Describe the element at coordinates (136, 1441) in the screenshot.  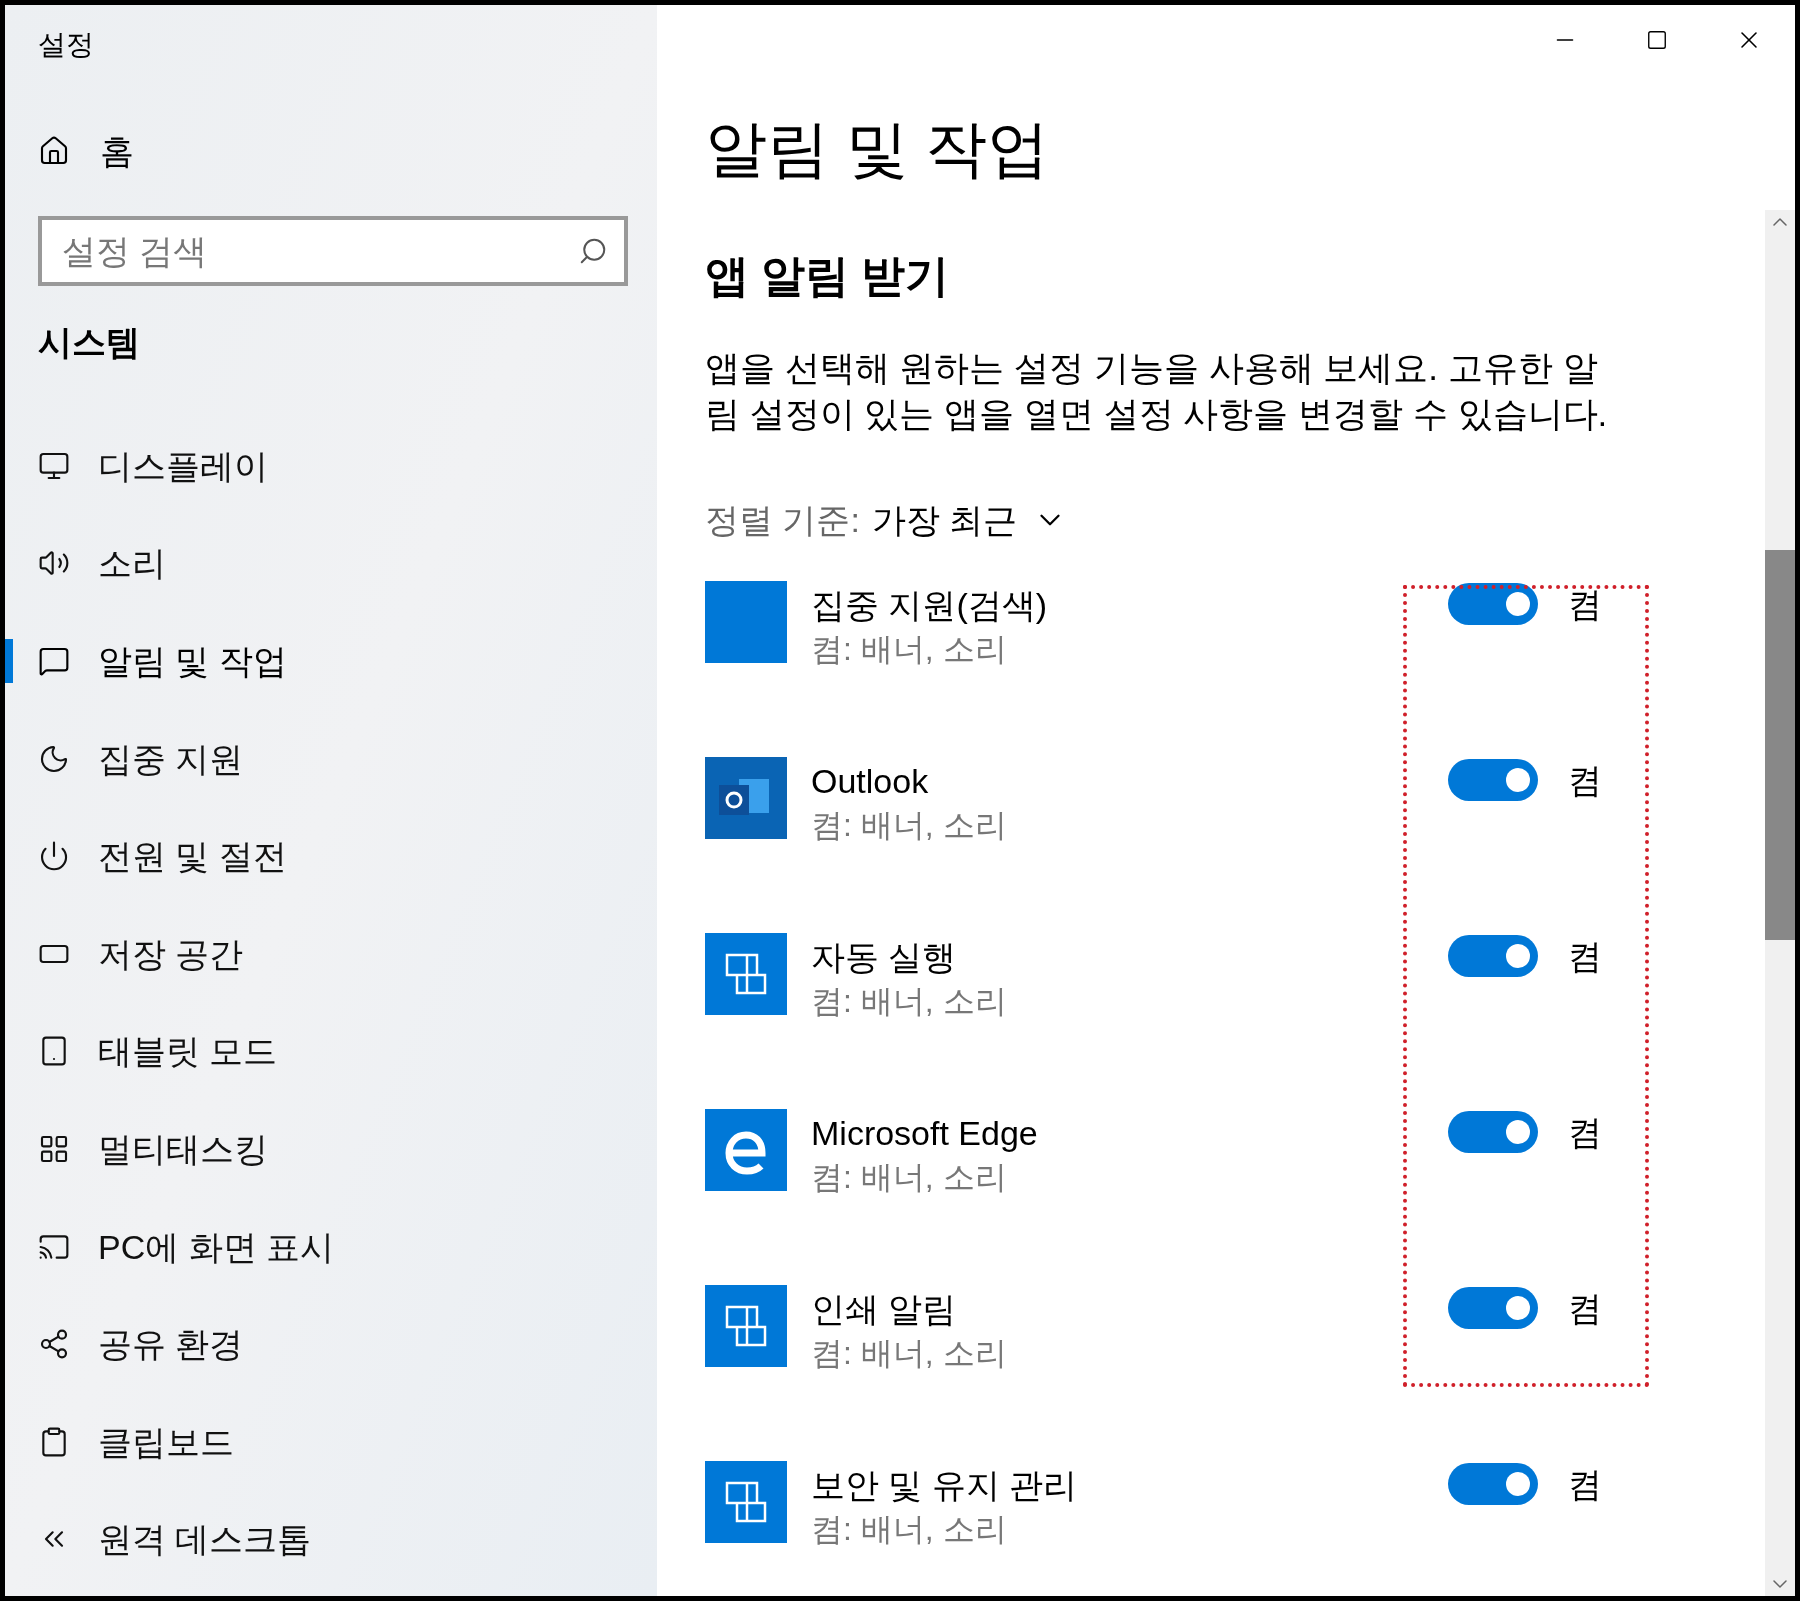
I see `sidebar-item: 클립보드` at that location.